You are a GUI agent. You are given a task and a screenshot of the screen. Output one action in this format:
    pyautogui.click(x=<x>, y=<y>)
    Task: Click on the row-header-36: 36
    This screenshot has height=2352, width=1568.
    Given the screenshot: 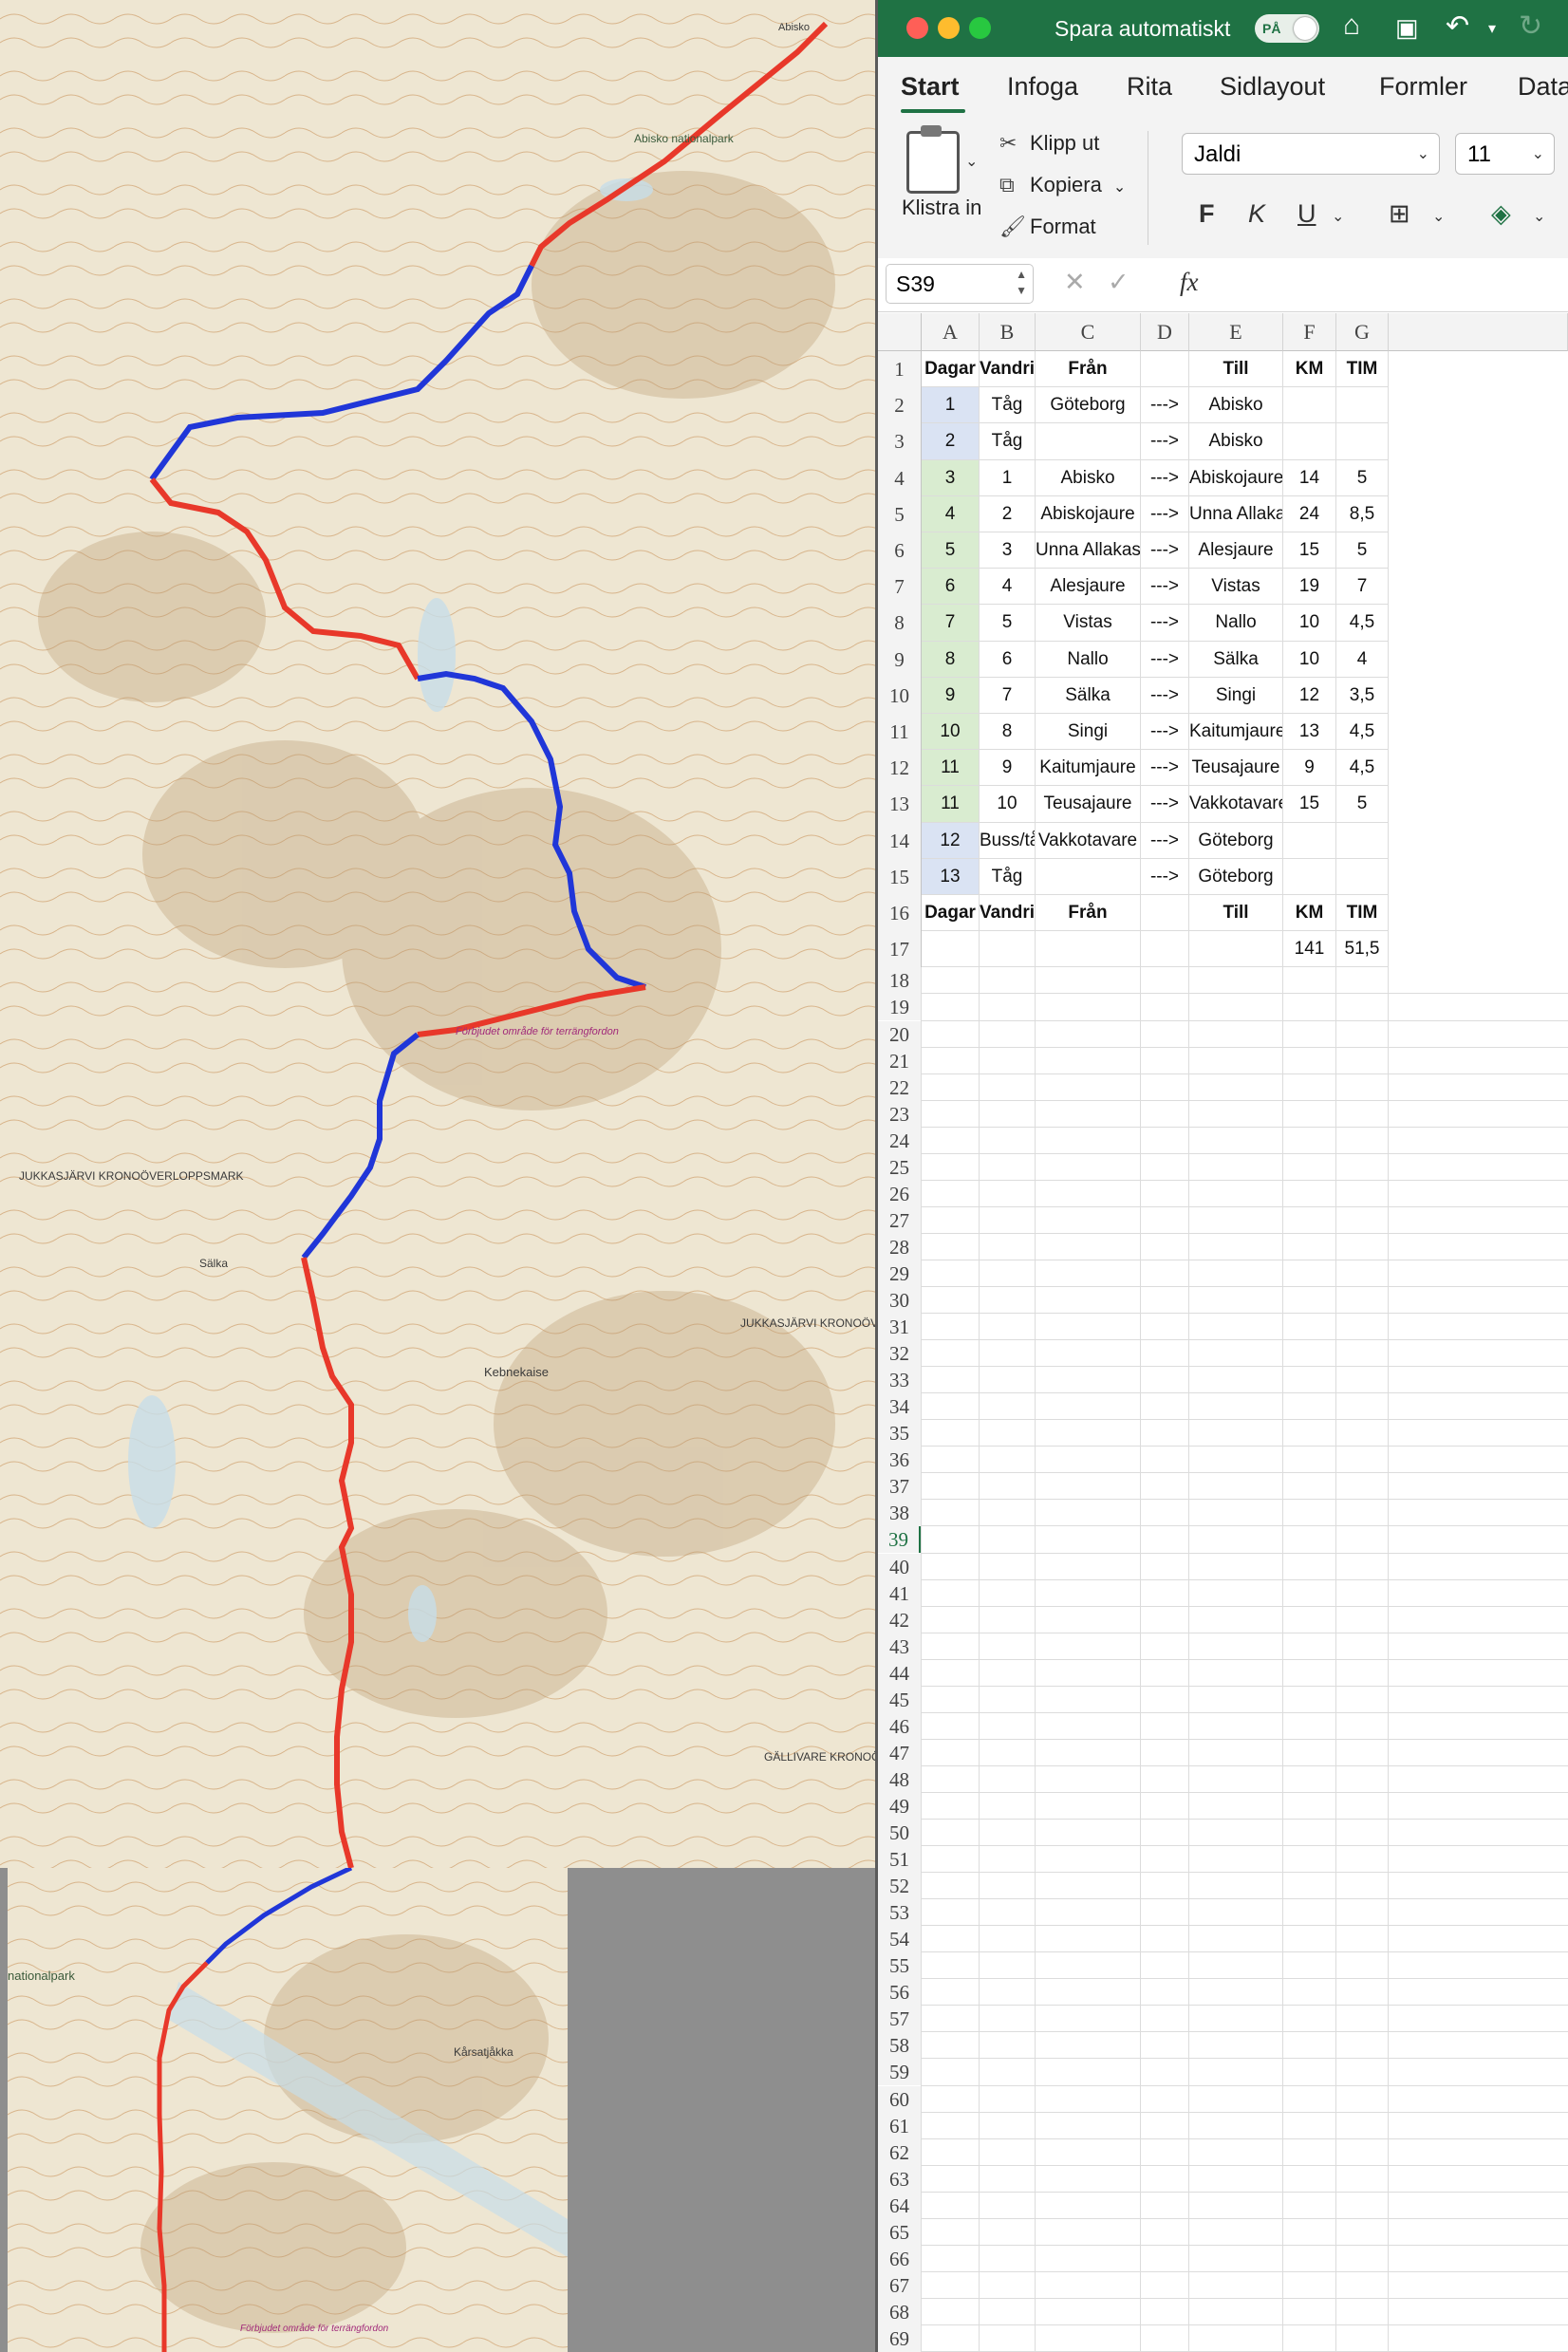 What is the action you would take?
    pyautogui.click(x=900, y=1461)
    